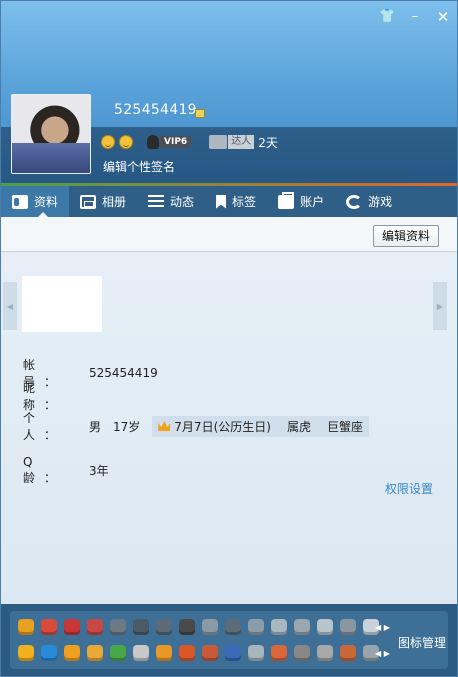  What do you see at coordinates (380, 202) in the screenshot?
I see `tab-label: 游戏` at bounding box center [380, 202].